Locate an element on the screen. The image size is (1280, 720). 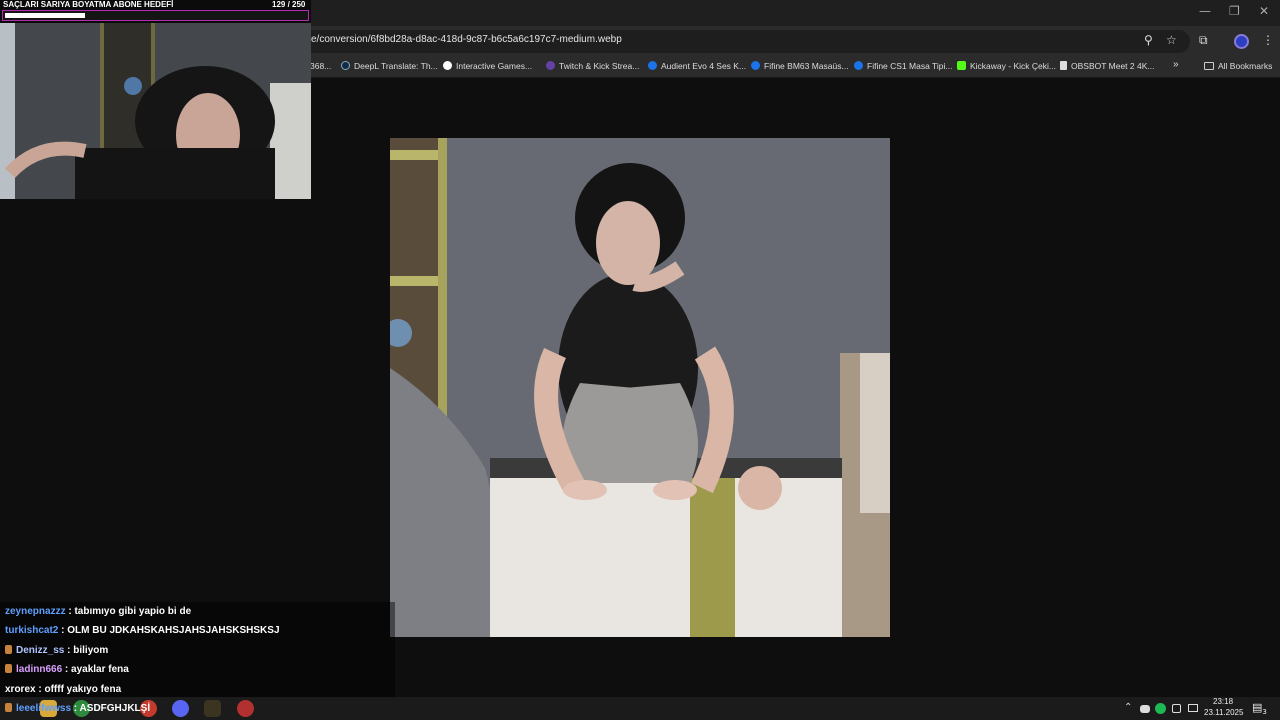
webcam-overlay is located at coordinates (155, 111).